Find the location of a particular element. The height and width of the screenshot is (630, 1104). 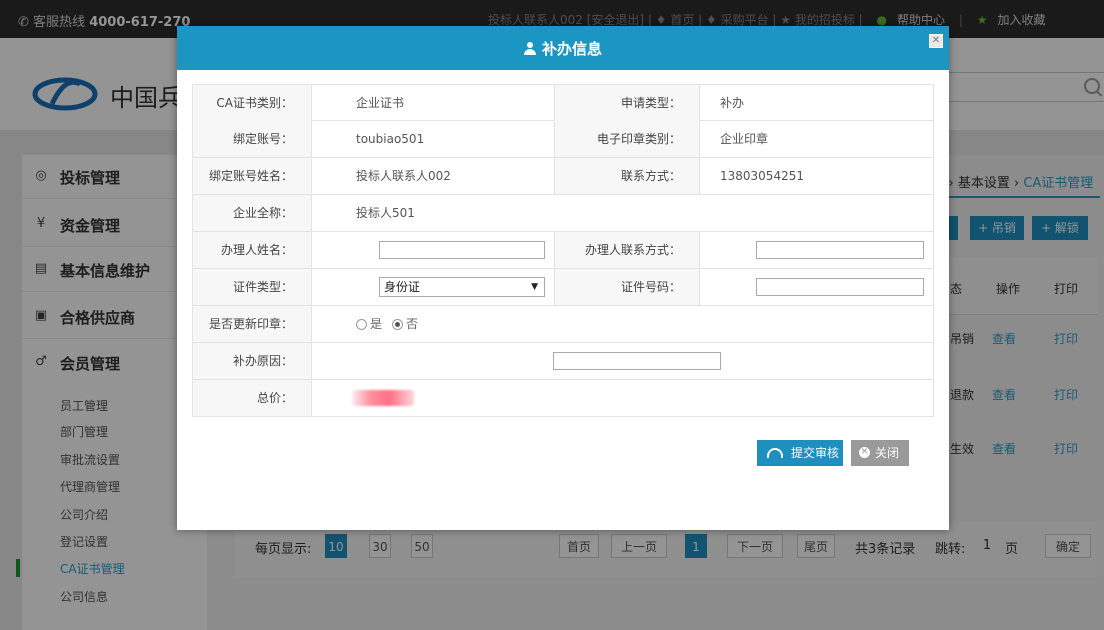

apply-type-value: 补办 is located at coordinates (732, 103).